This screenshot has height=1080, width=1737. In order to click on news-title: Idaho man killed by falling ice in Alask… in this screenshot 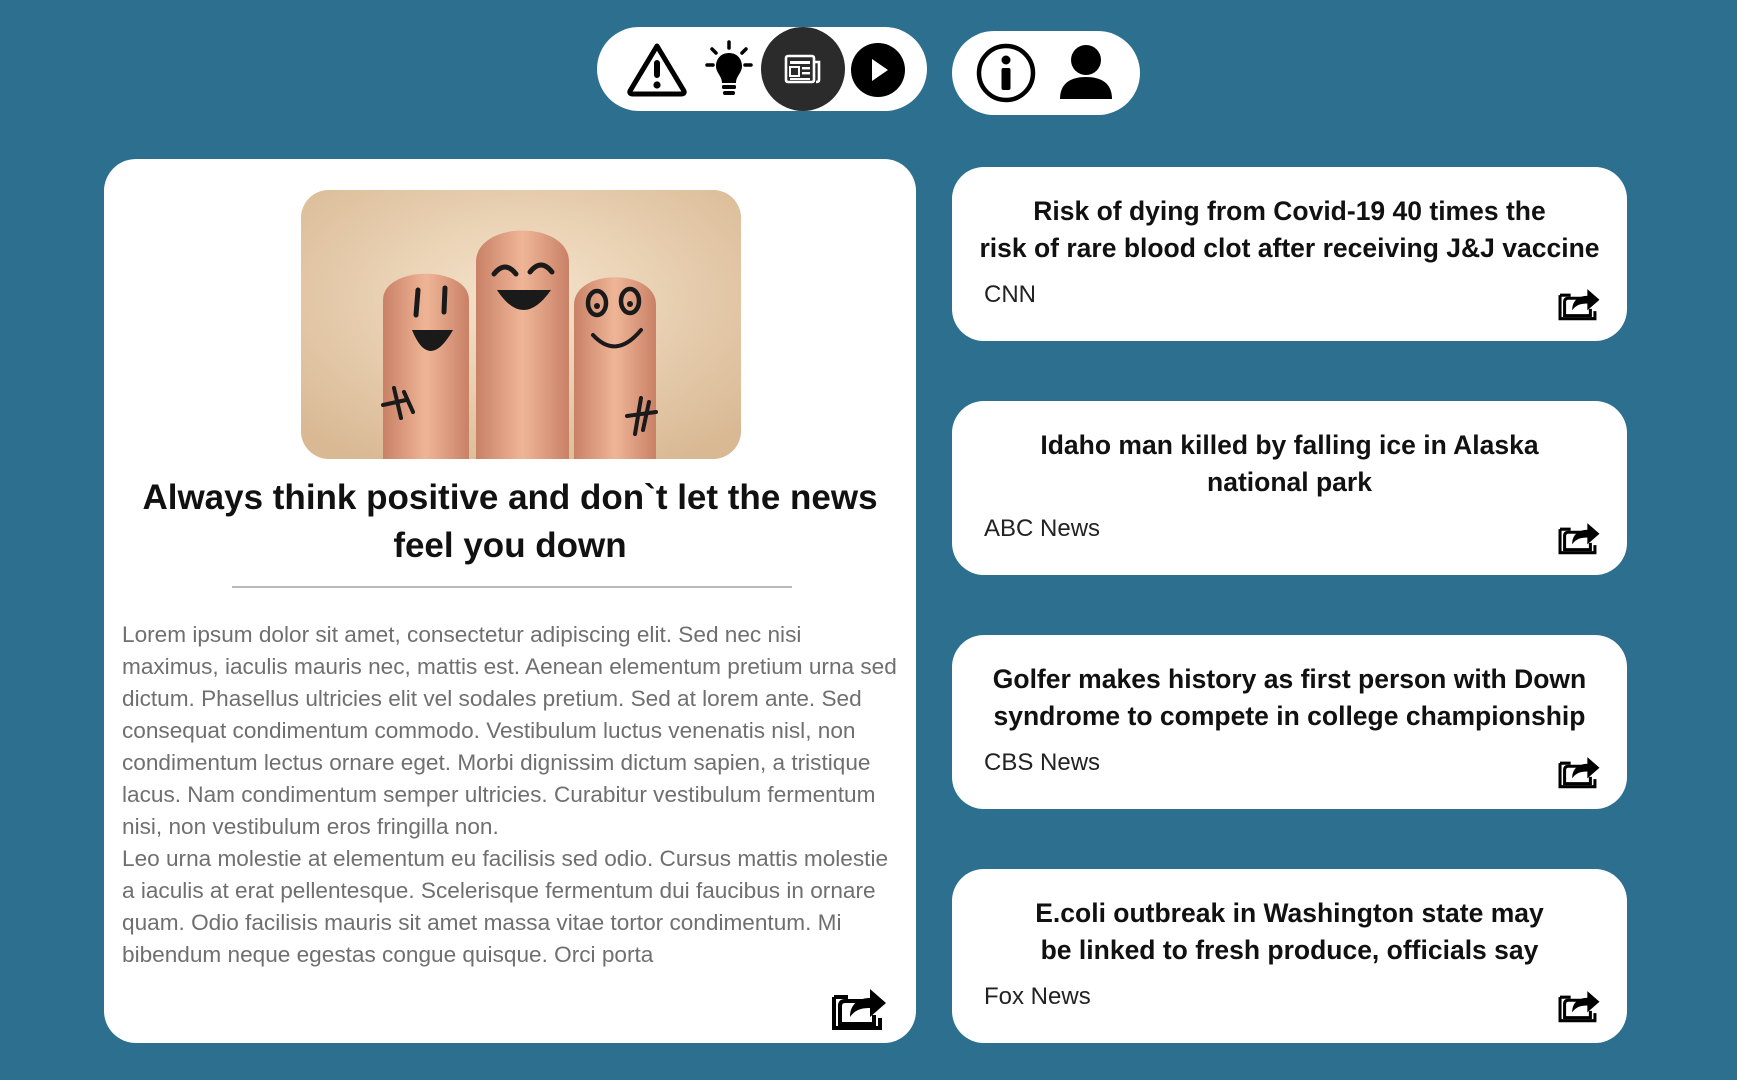, I will do `click(1289, 463)`.